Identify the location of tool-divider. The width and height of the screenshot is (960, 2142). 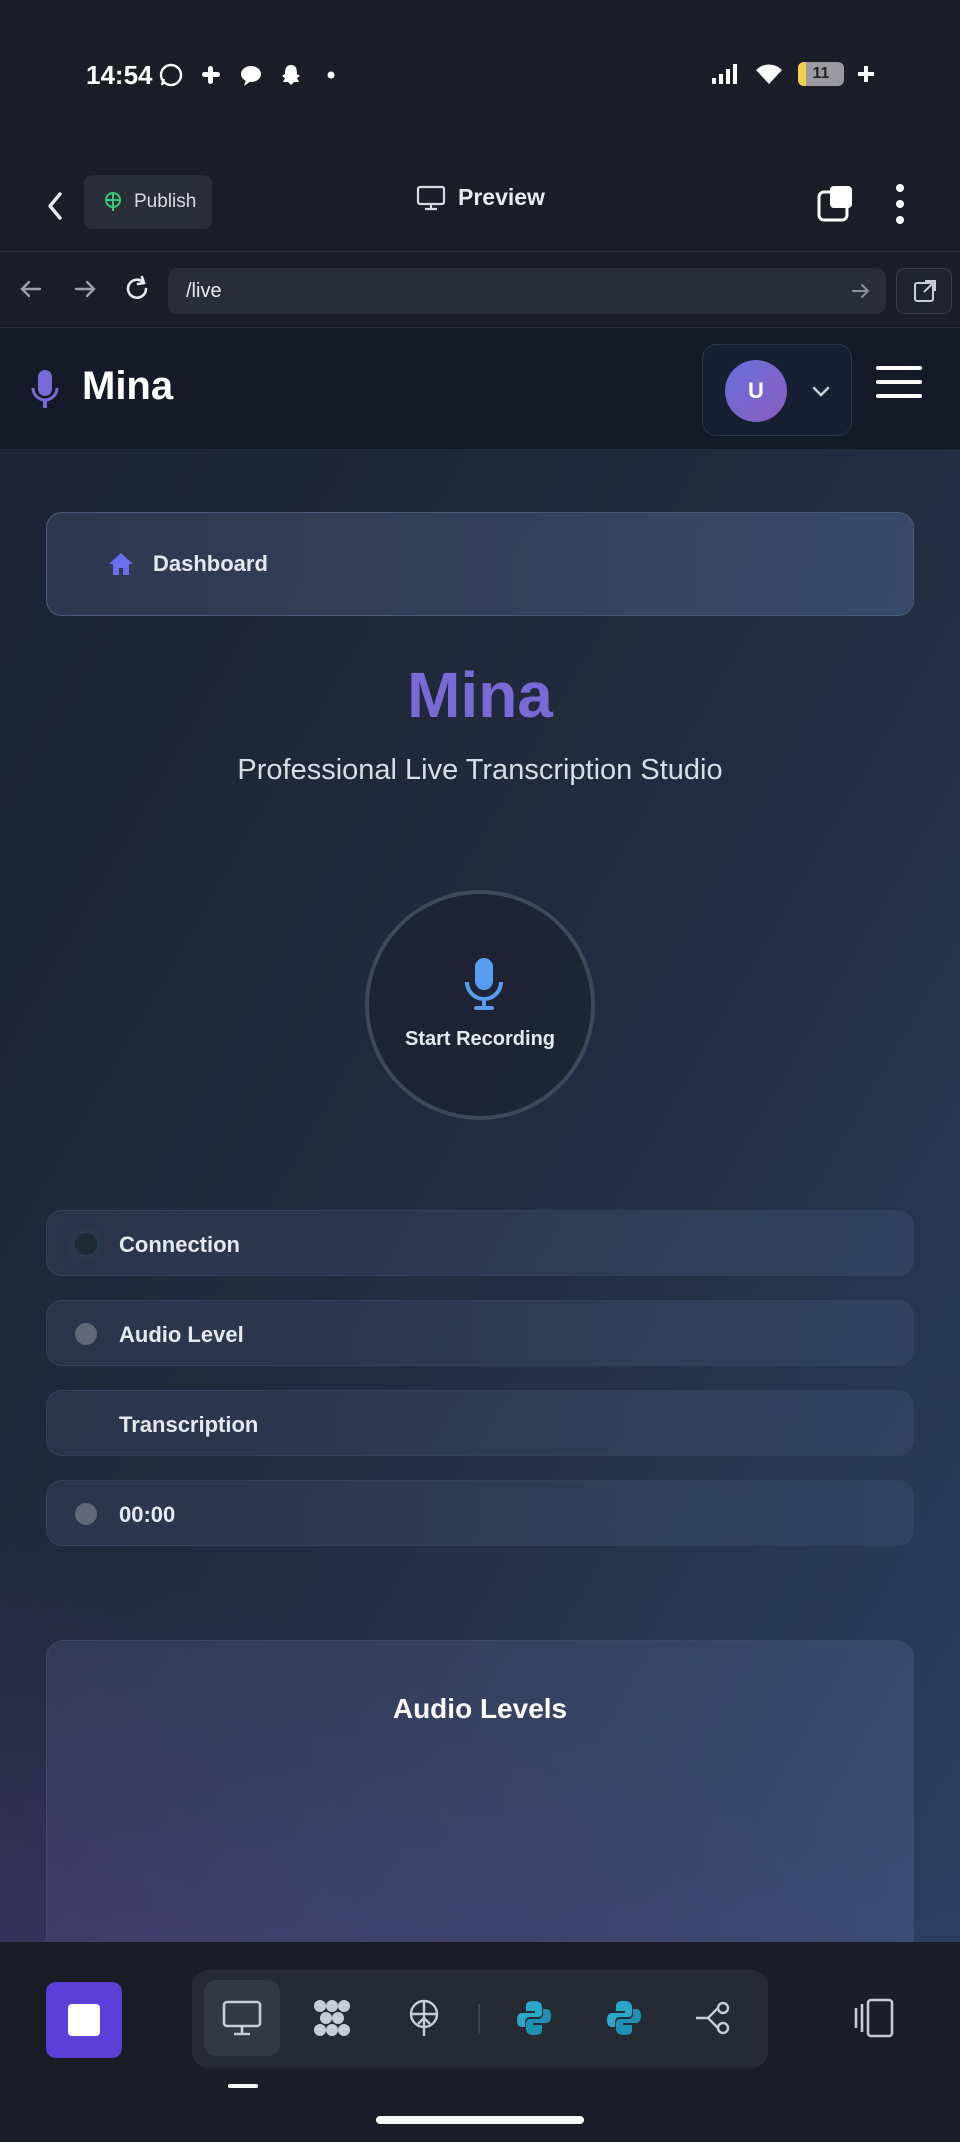
(479, 2019).